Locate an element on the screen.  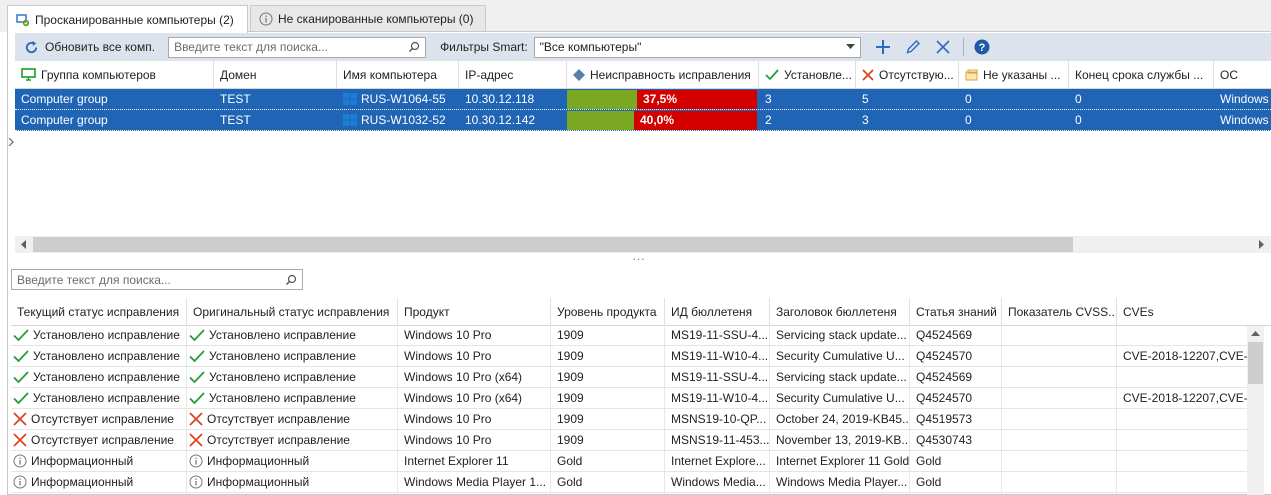
column-header-bulletin-id: ИД бюллетеня is located at coordinates (717, 311).